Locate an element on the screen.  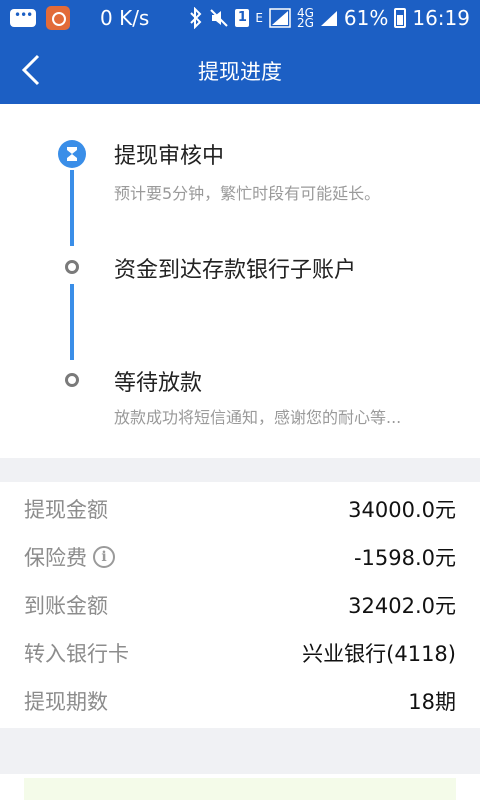
status-right: 1 E 4G 2G 61% 16:19 is located at coordinates (329, 18).